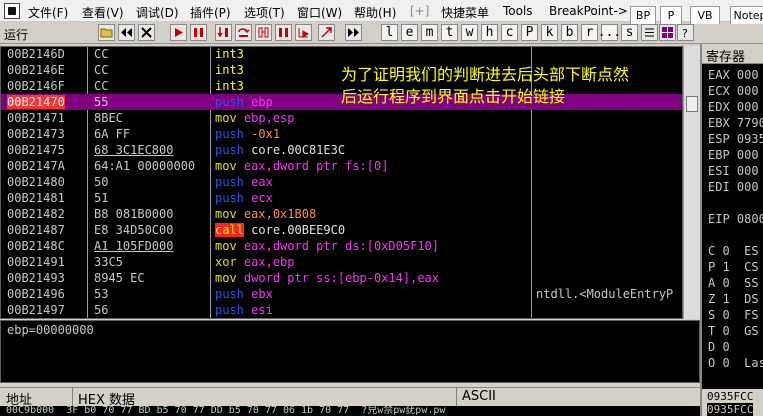 This screenshot has width=763, height=416. Describe the element at coordinates (465, 12) in the screenshot. I see `menu-item: 快捷菜单` at that location.